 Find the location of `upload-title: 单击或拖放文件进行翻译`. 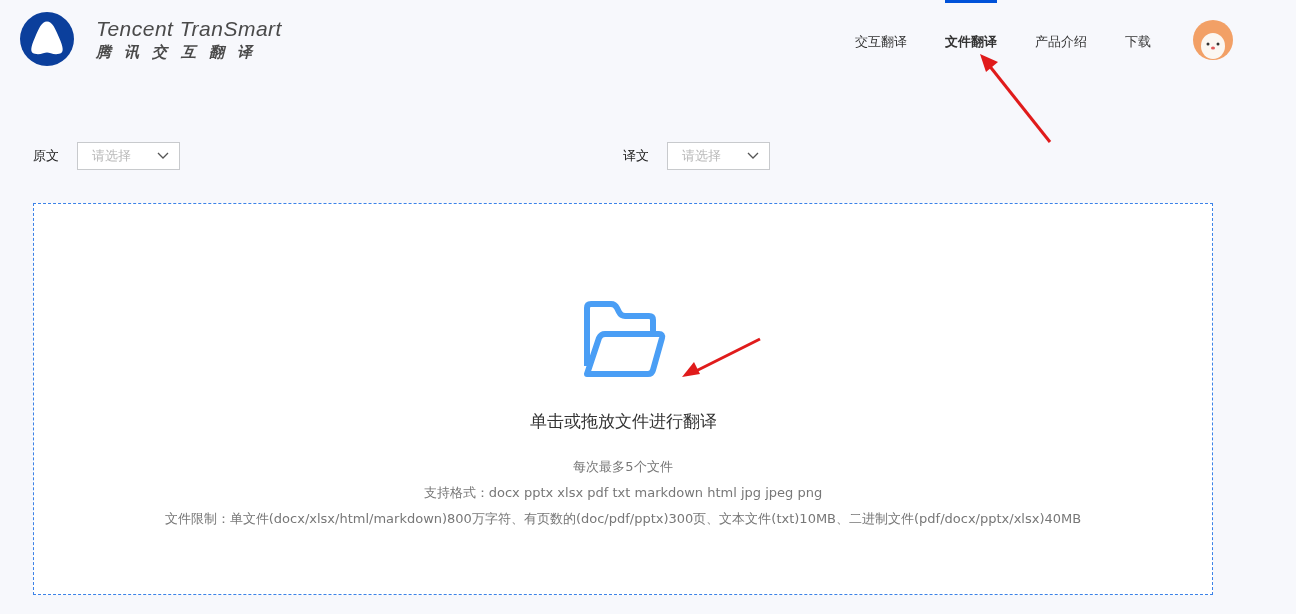

upload-title: 单击或拖放文件进行翻译 is located at coordinates (623, 421).